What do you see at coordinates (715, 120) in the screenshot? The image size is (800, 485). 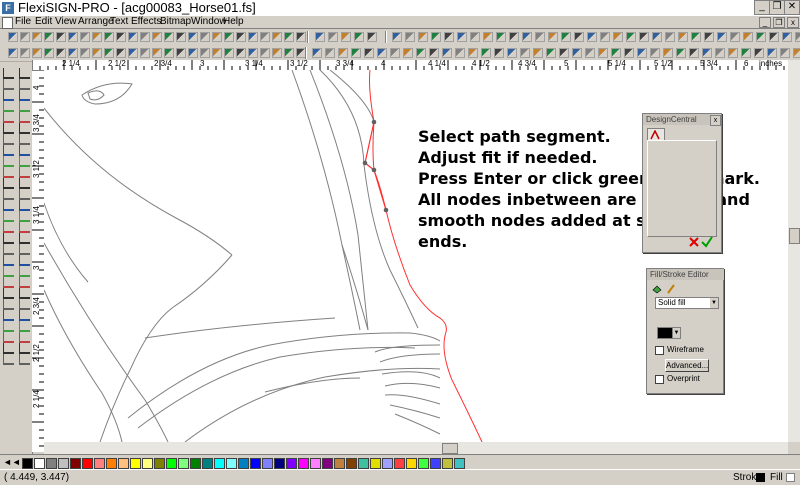 I see `design-central-close: x` at bounding box center [715, 120].